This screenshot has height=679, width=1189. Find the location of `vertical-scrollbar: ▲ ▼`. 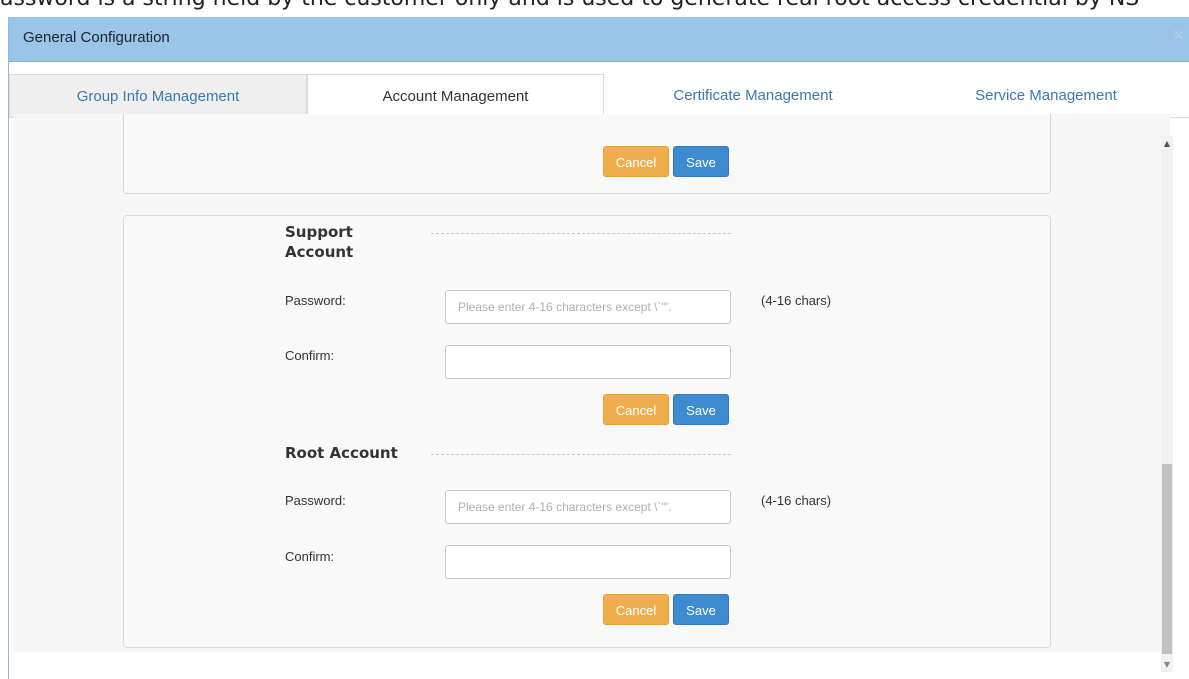

vertical-scrollbar: ▲ ▼ is located at coordinates (1167, 404).